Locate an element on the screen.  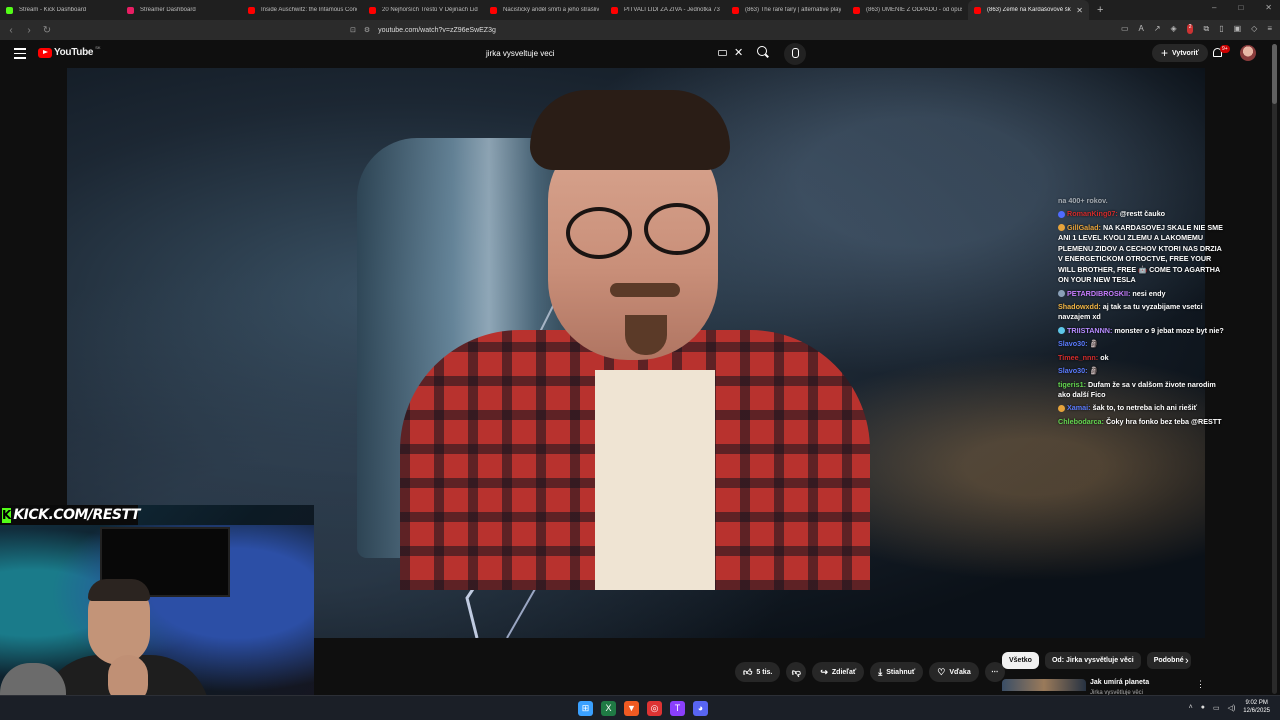
filter-chip: Od: Jirka vysvětluje věci is located at coordinates (1092, 660).